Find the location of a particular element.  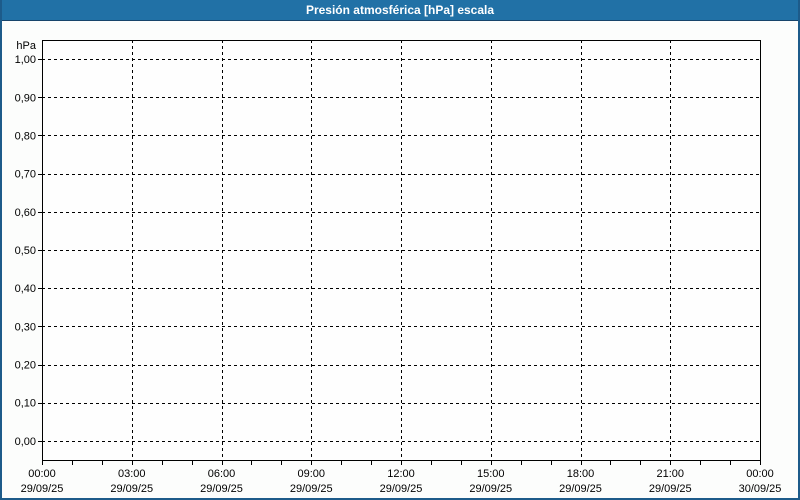

y-tick-label: 0,80 is located at coordinates (25, 136).